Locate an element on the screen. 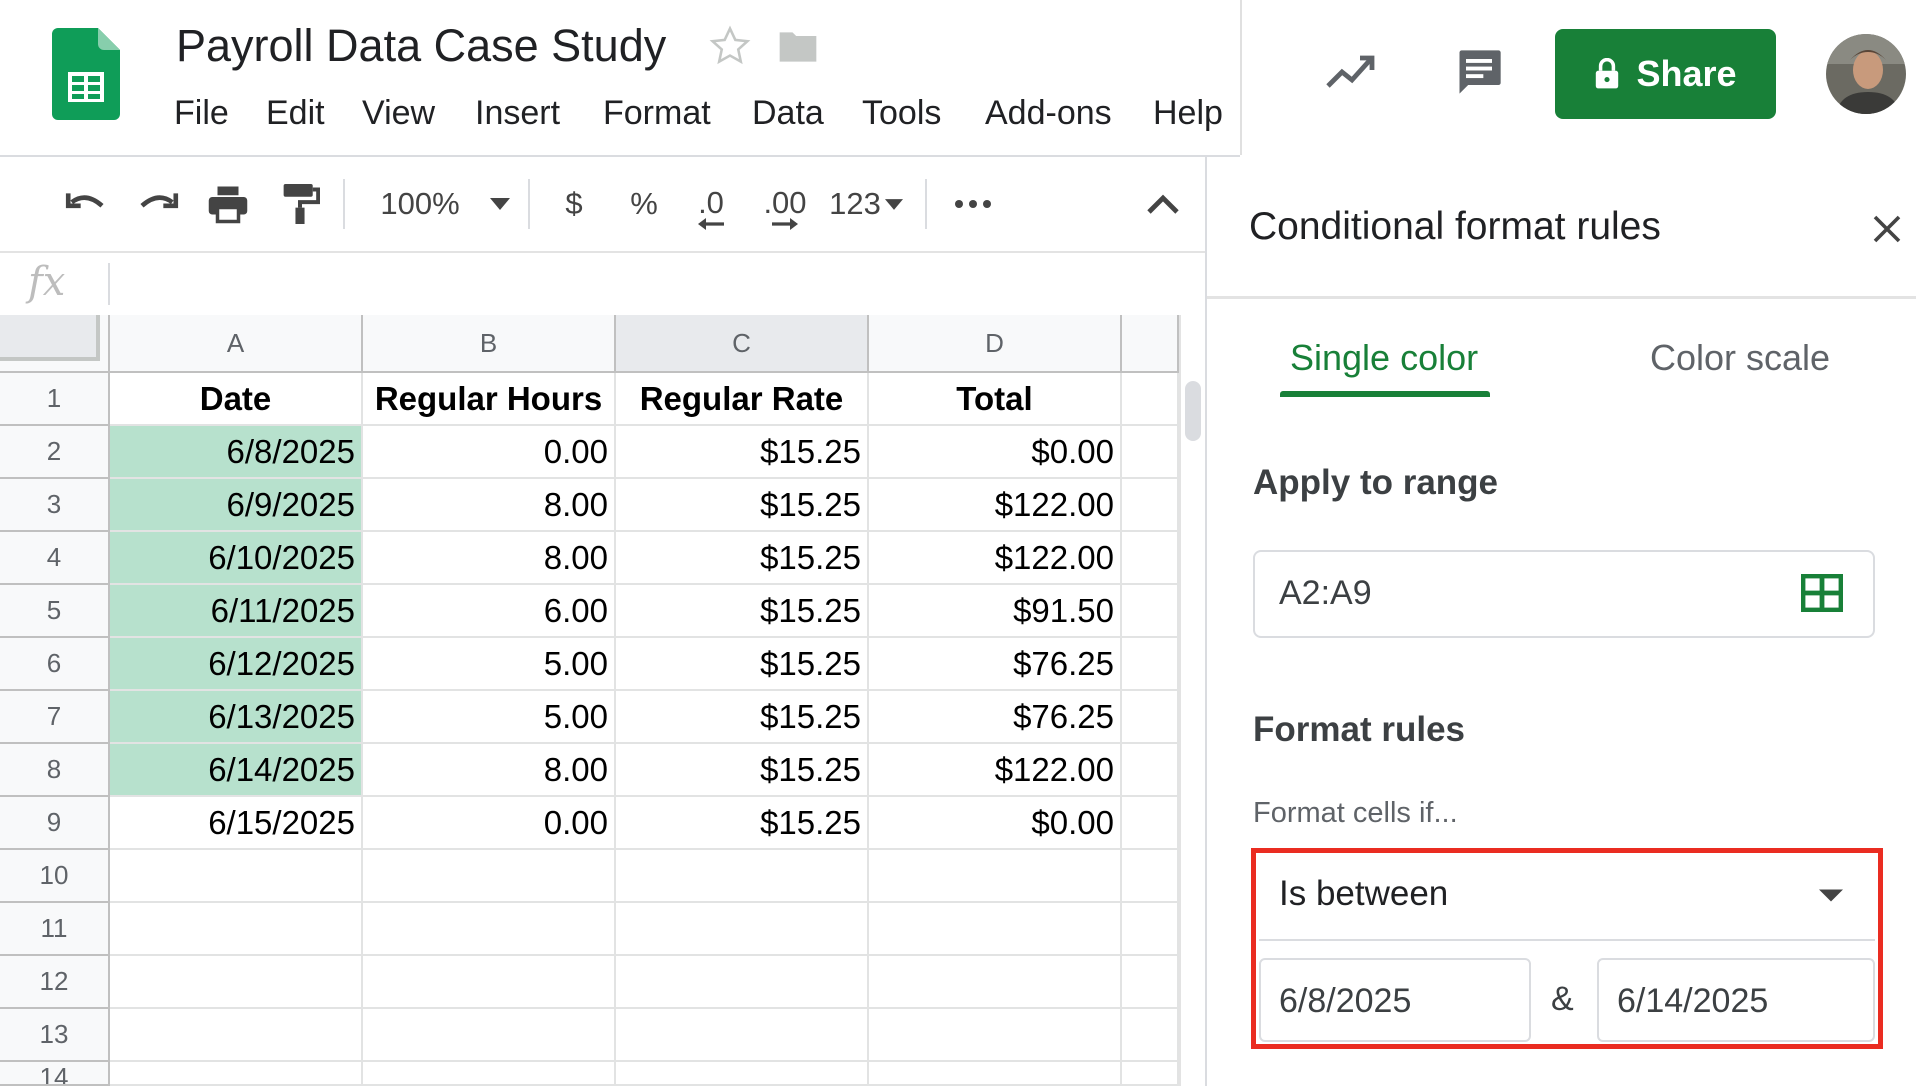 Image resolution: width=1916 pixels, height=1086 pixels. row-header: 8 is located at coordinates (55, 770).